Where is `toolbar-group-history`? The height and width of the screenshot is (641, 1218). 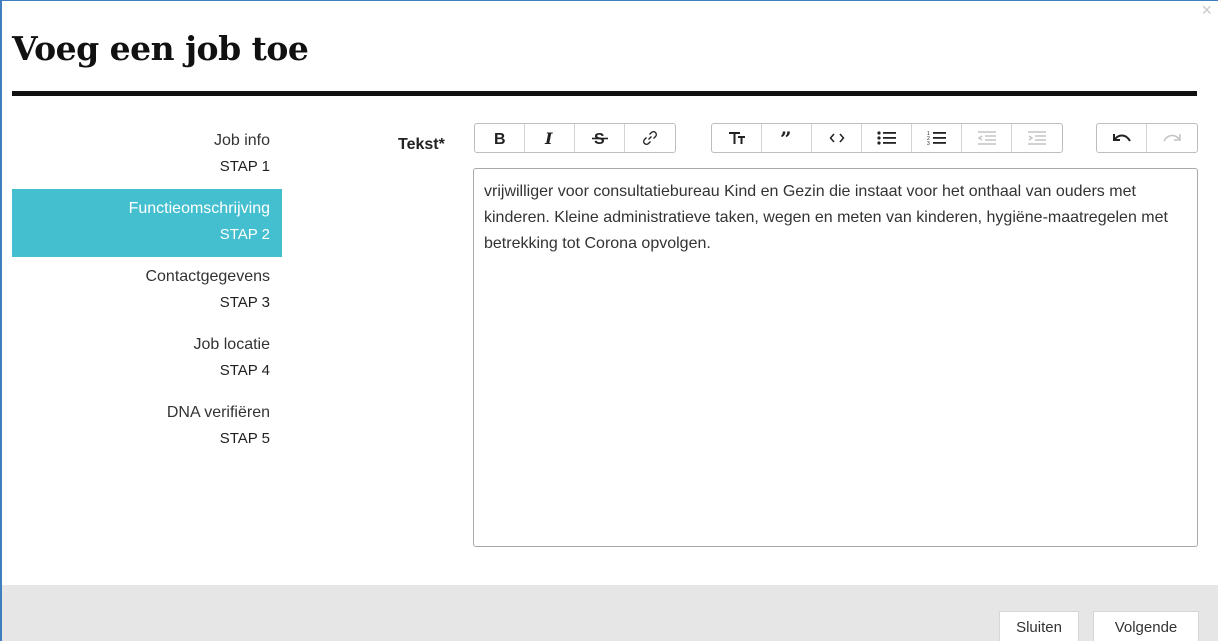 toolbar-group-history is located at coordinates (1147, 138).